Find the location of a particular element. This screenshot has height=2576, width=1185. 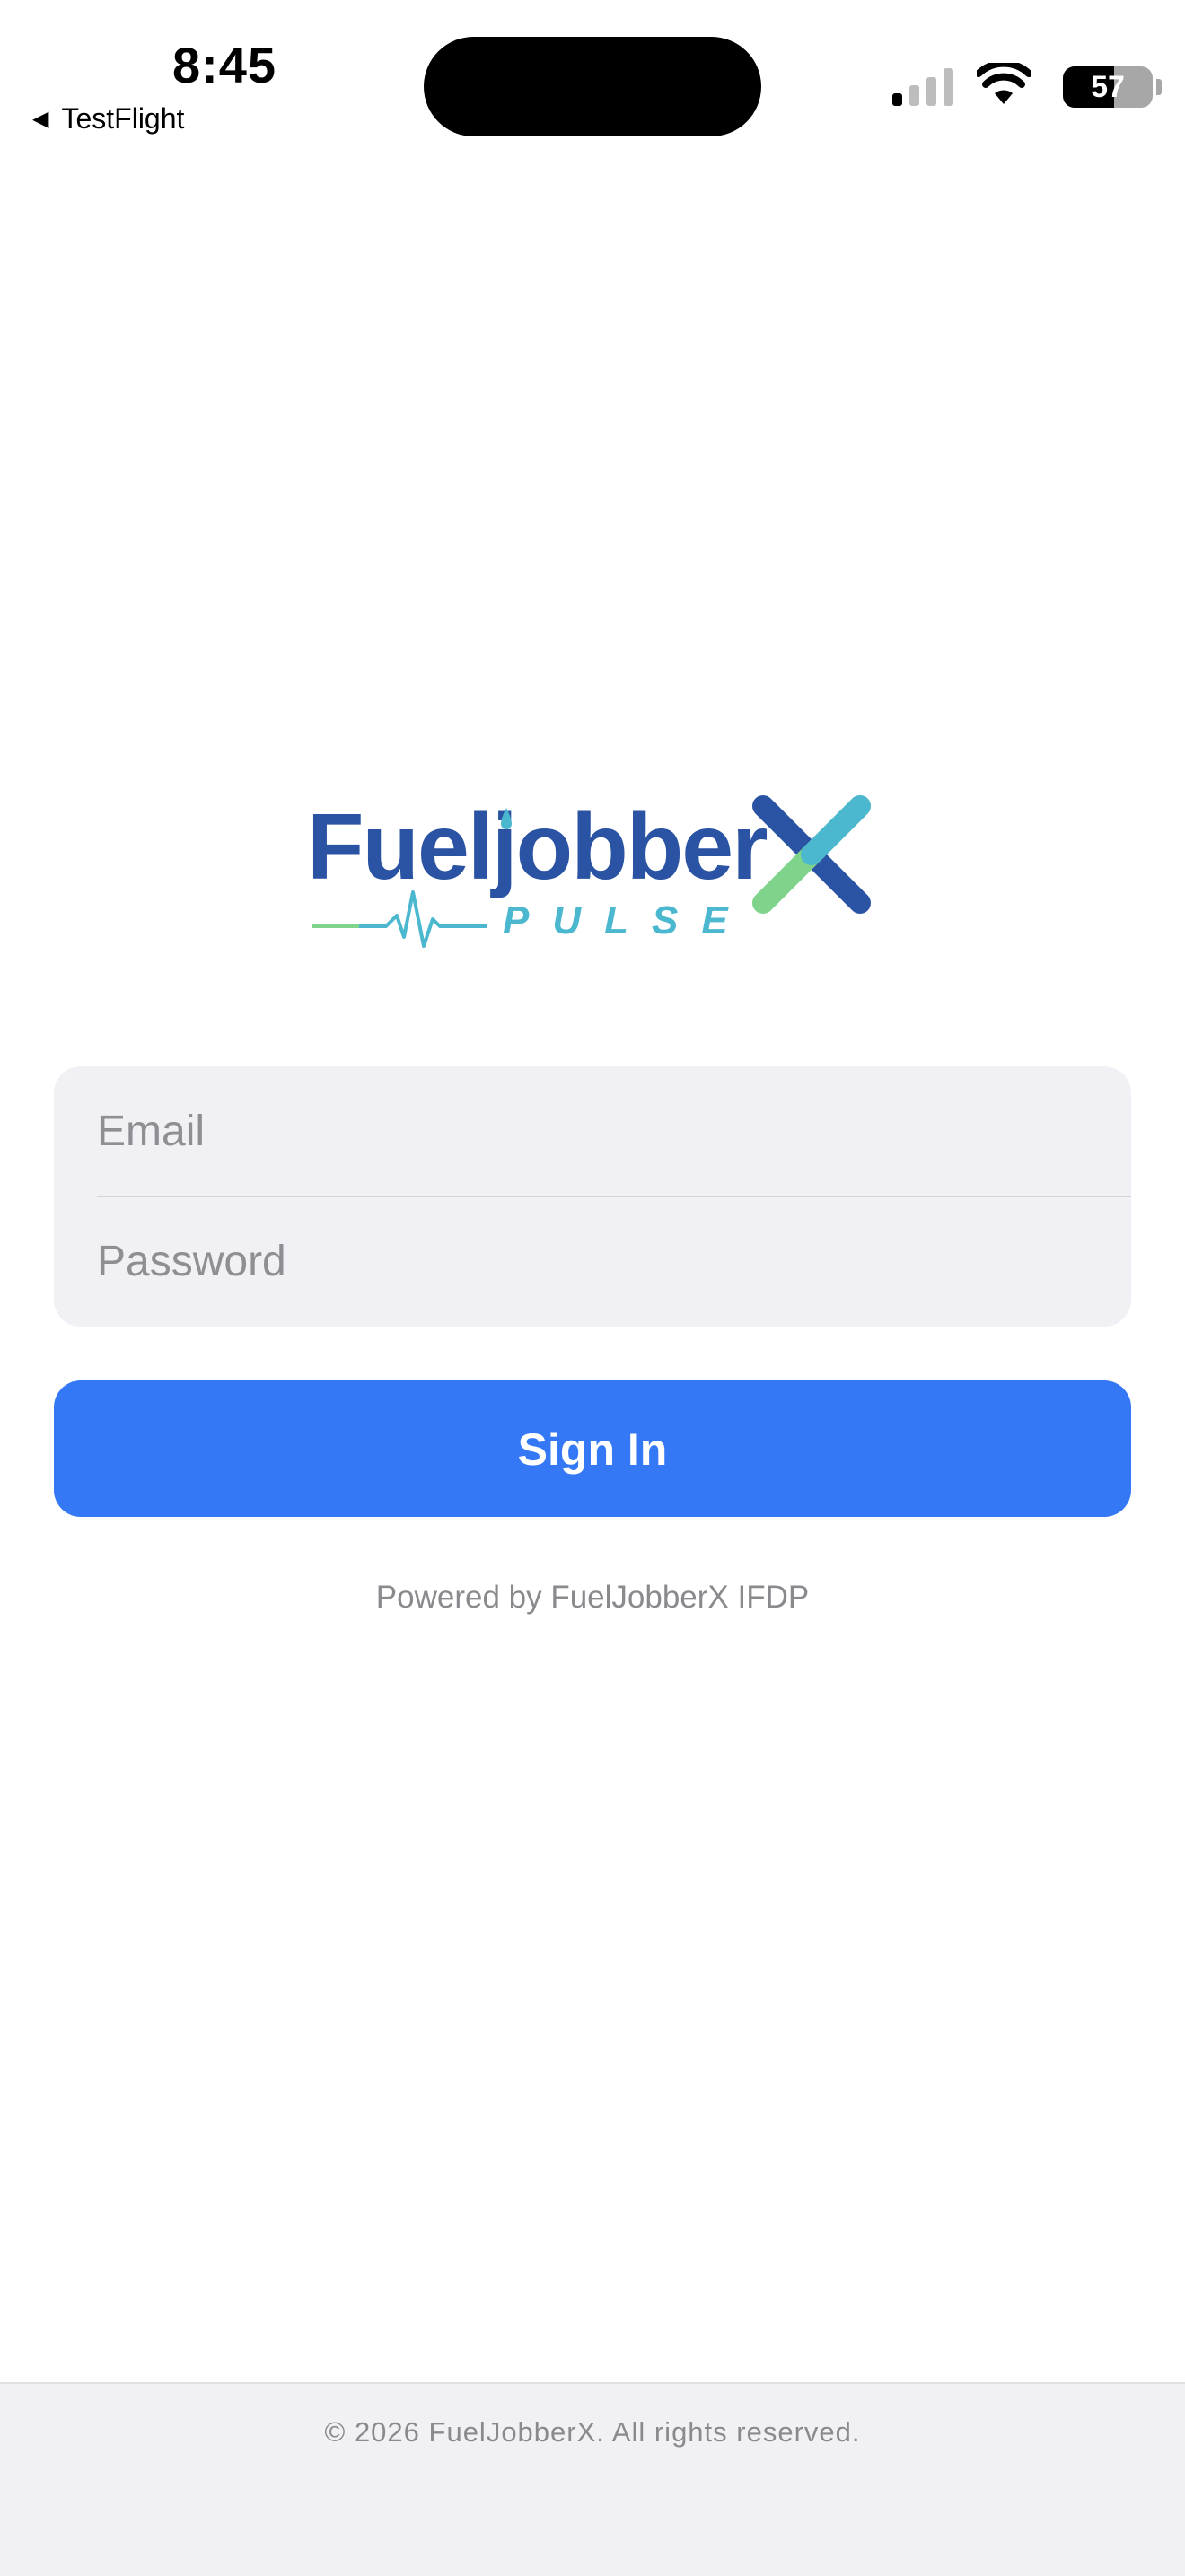

back-triangle-icon: ◀ is located at coordinates (40, 118).